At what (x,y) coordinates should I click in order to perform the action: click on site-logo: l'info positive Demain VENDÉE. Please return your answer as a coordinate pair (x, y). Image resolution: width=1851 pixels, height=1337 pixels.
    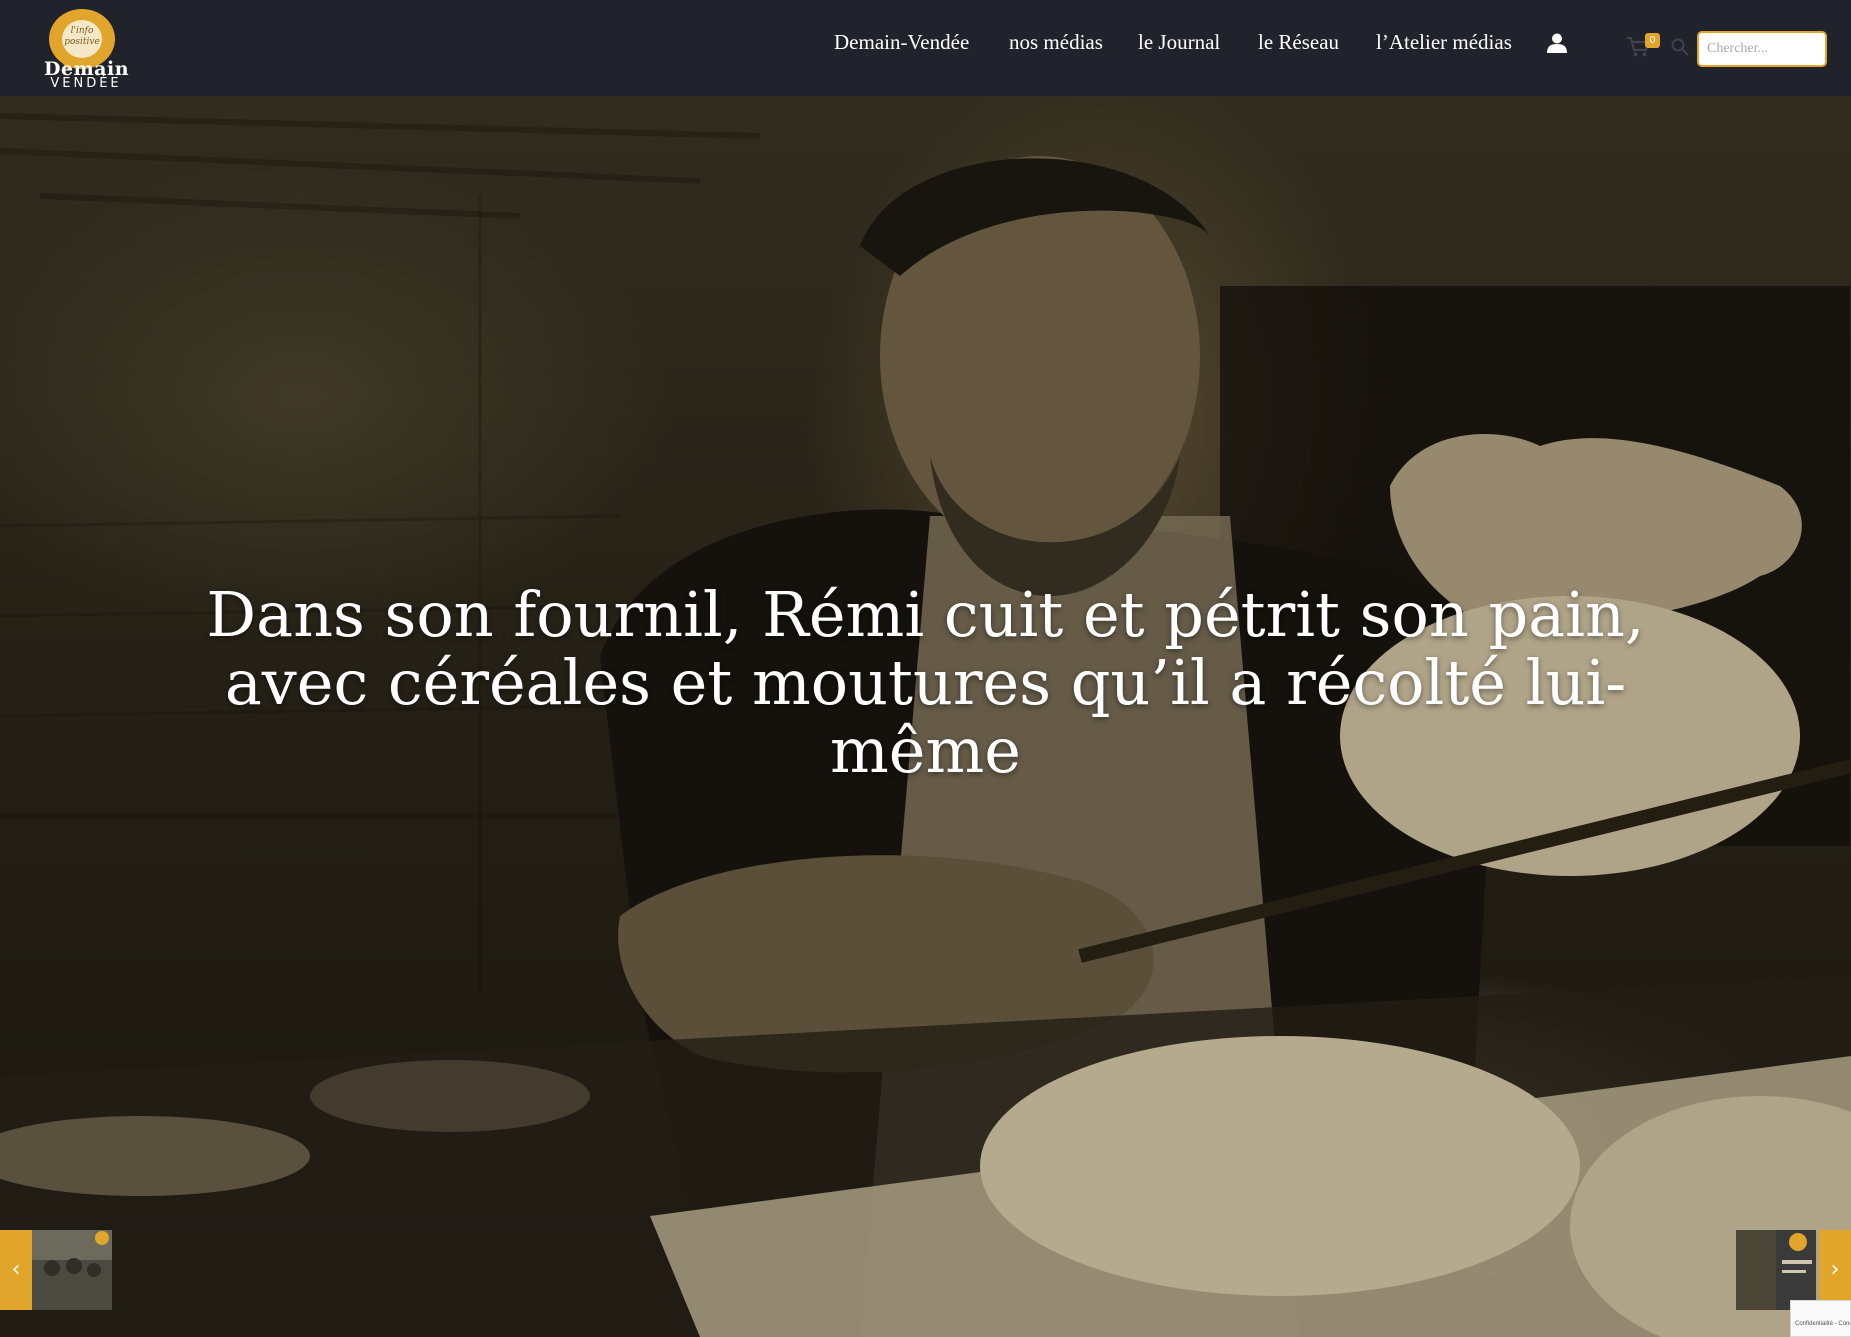
    Looking at the image, I should click on (85, 48).